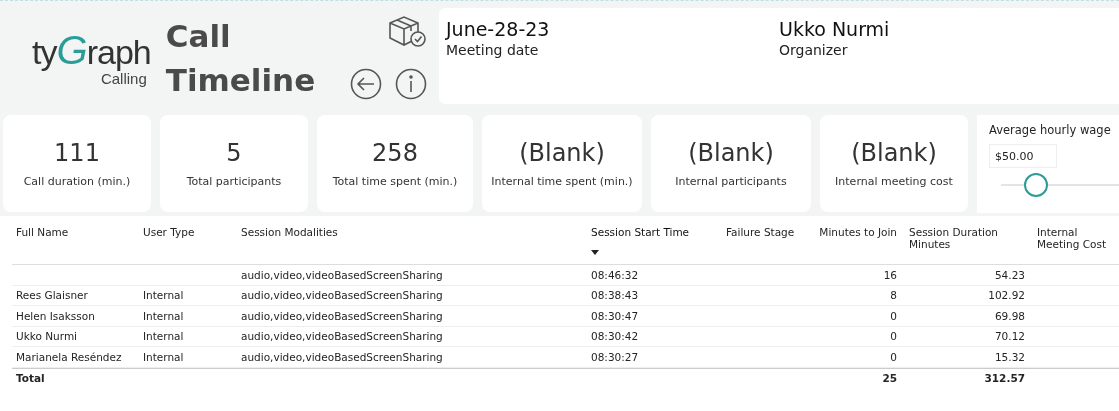 The width and height of the screenshot is (1119, 411). Describe the element at coordinates (1004, 378) in the screenshot. I see `total-cell: 312.57` at that location.